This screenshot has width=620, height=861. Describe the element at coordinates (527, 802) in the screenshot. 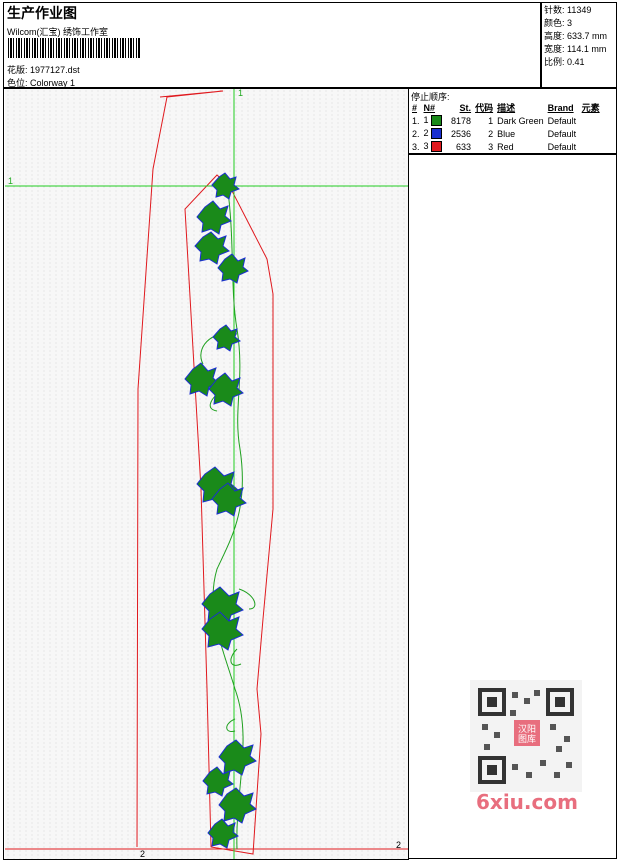

I see `watermark-text: 6xiu.com` at that location.